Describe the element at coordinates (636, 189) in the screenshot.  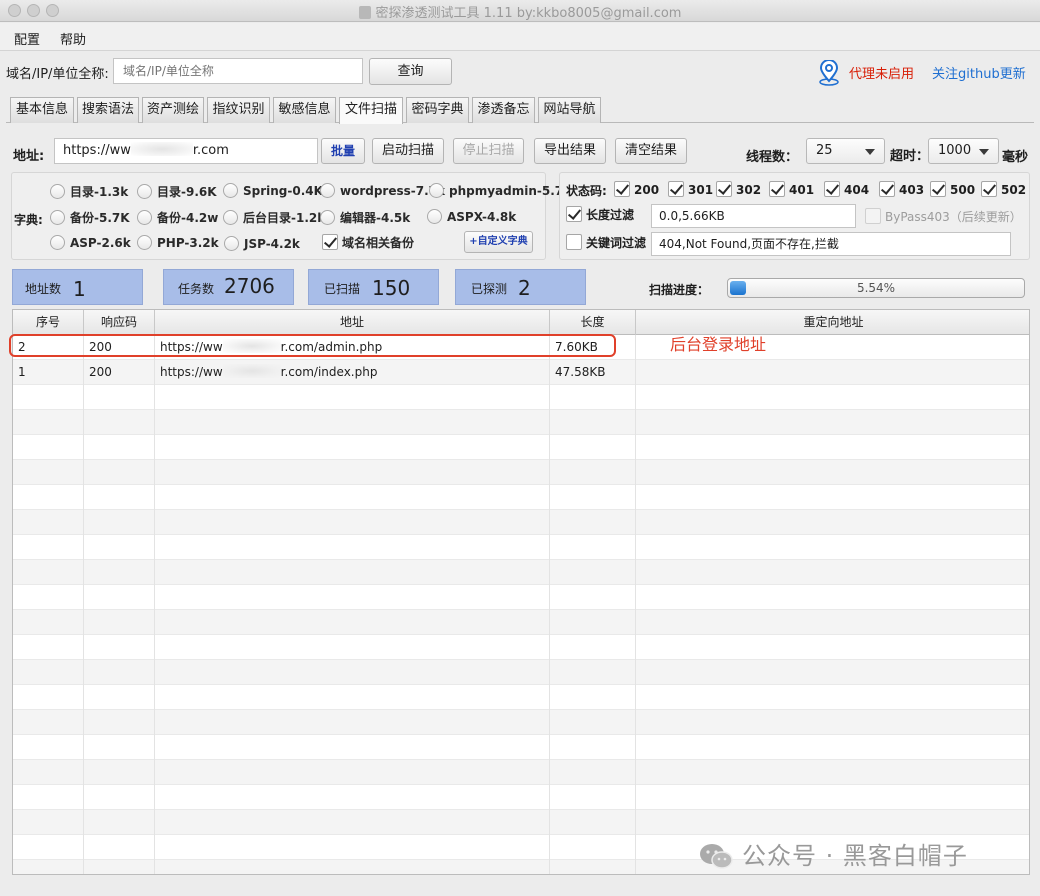
I see `status-200-checkbox: 200` at that location.